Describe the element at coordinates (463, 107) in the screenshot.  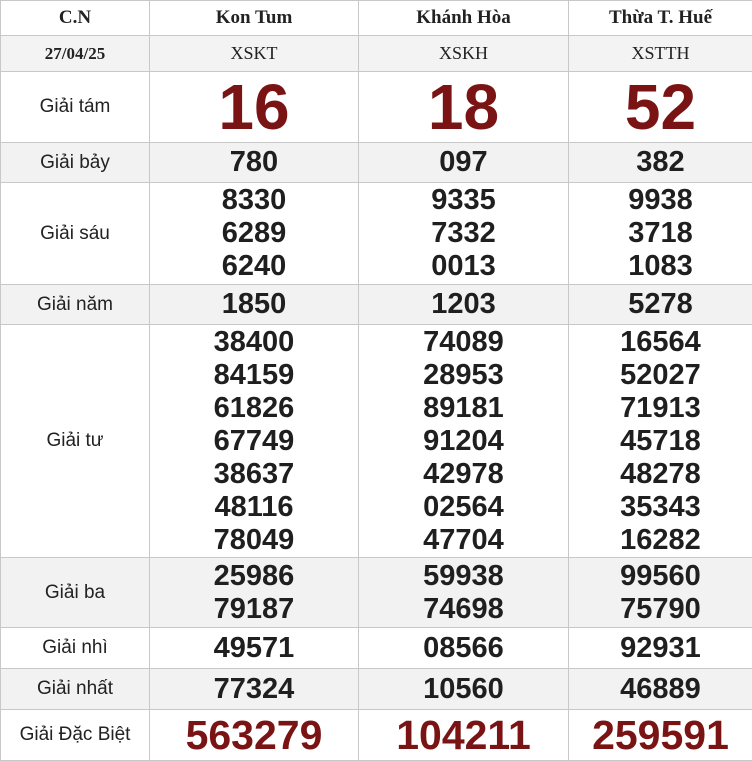
I see `prize-number: 18` at that location.